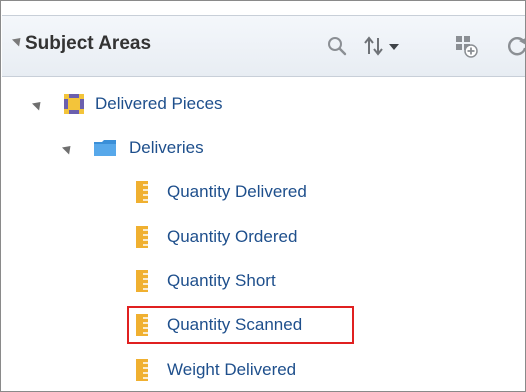 The width and height of the screenshot is (526, 392). Describe the element at coordinates (105, 148) in the screenshot. I see `folder-icon` at that location.